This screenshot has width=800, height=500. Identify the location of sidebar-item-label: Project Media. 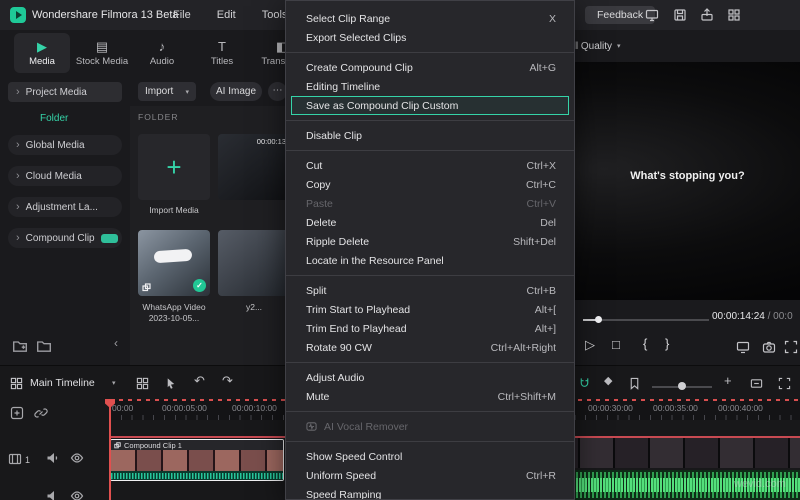
(56, 92).